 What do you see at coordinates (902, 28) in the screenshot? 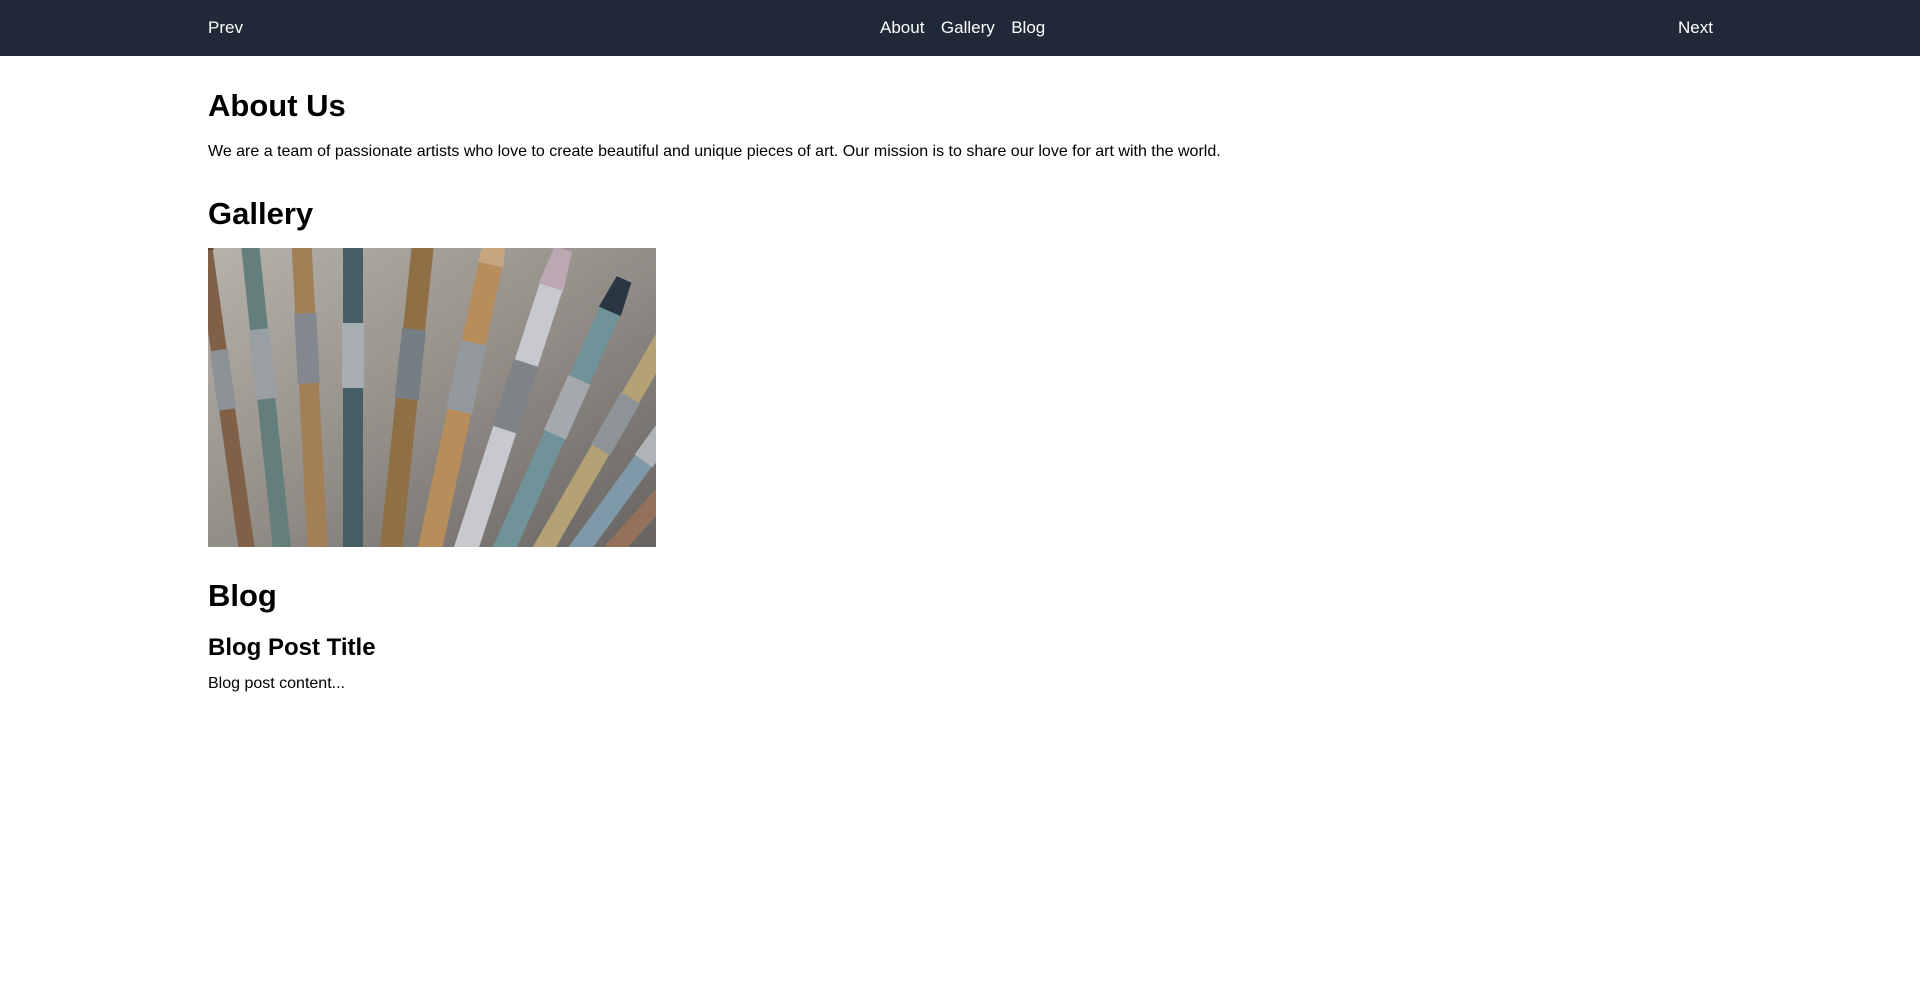
I see `nav-link-about: About` at bounding box center [902, 28].